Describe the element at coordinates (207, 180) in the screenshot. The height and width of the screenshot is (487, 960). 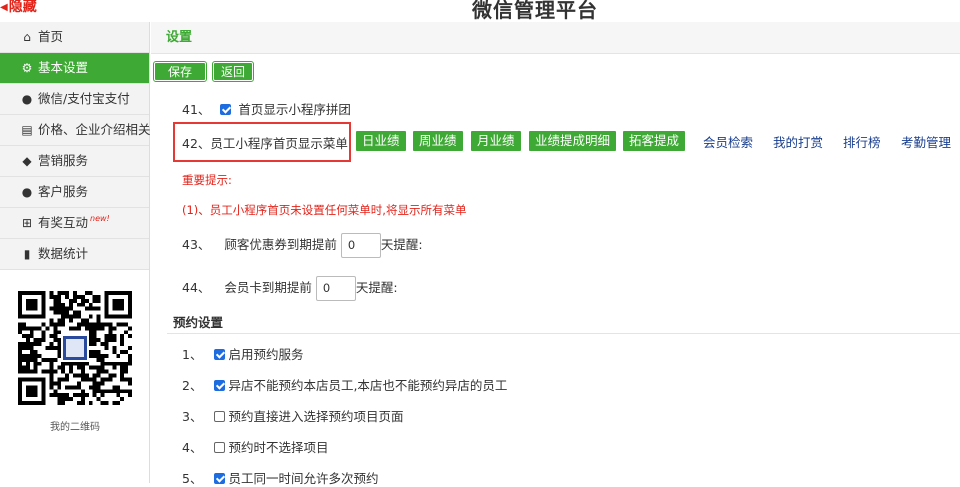
I see `notice-title: 重要提示:` at that location.